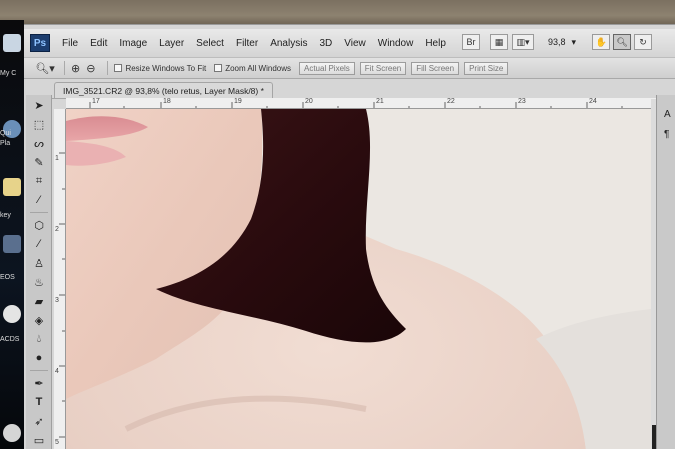 This screenshot has width=675, height=449. What do you see at coordinates (166, 68) in the screenshot?
I see `checkbox-label: Resize Windows To Fit` at bounding box center [166, 68].